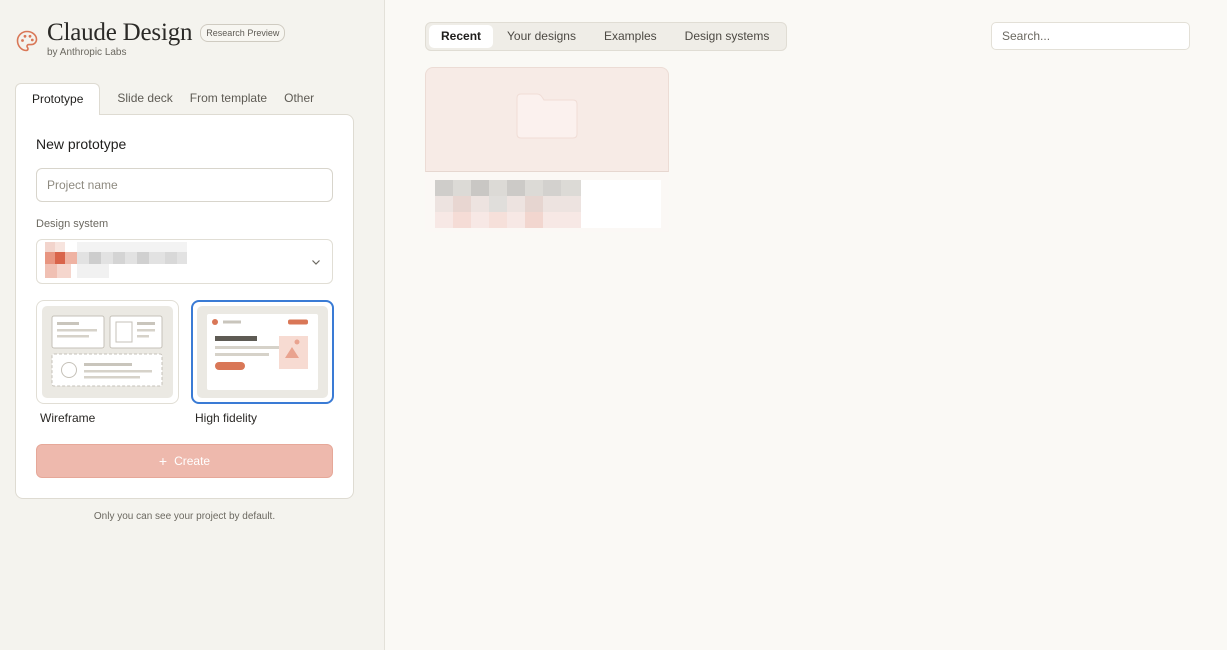 This screenshot has width=1227, height=650. Describe the element at coordinates (81, 144) in the screenshot. I see `form-title: New prototype` at that location.